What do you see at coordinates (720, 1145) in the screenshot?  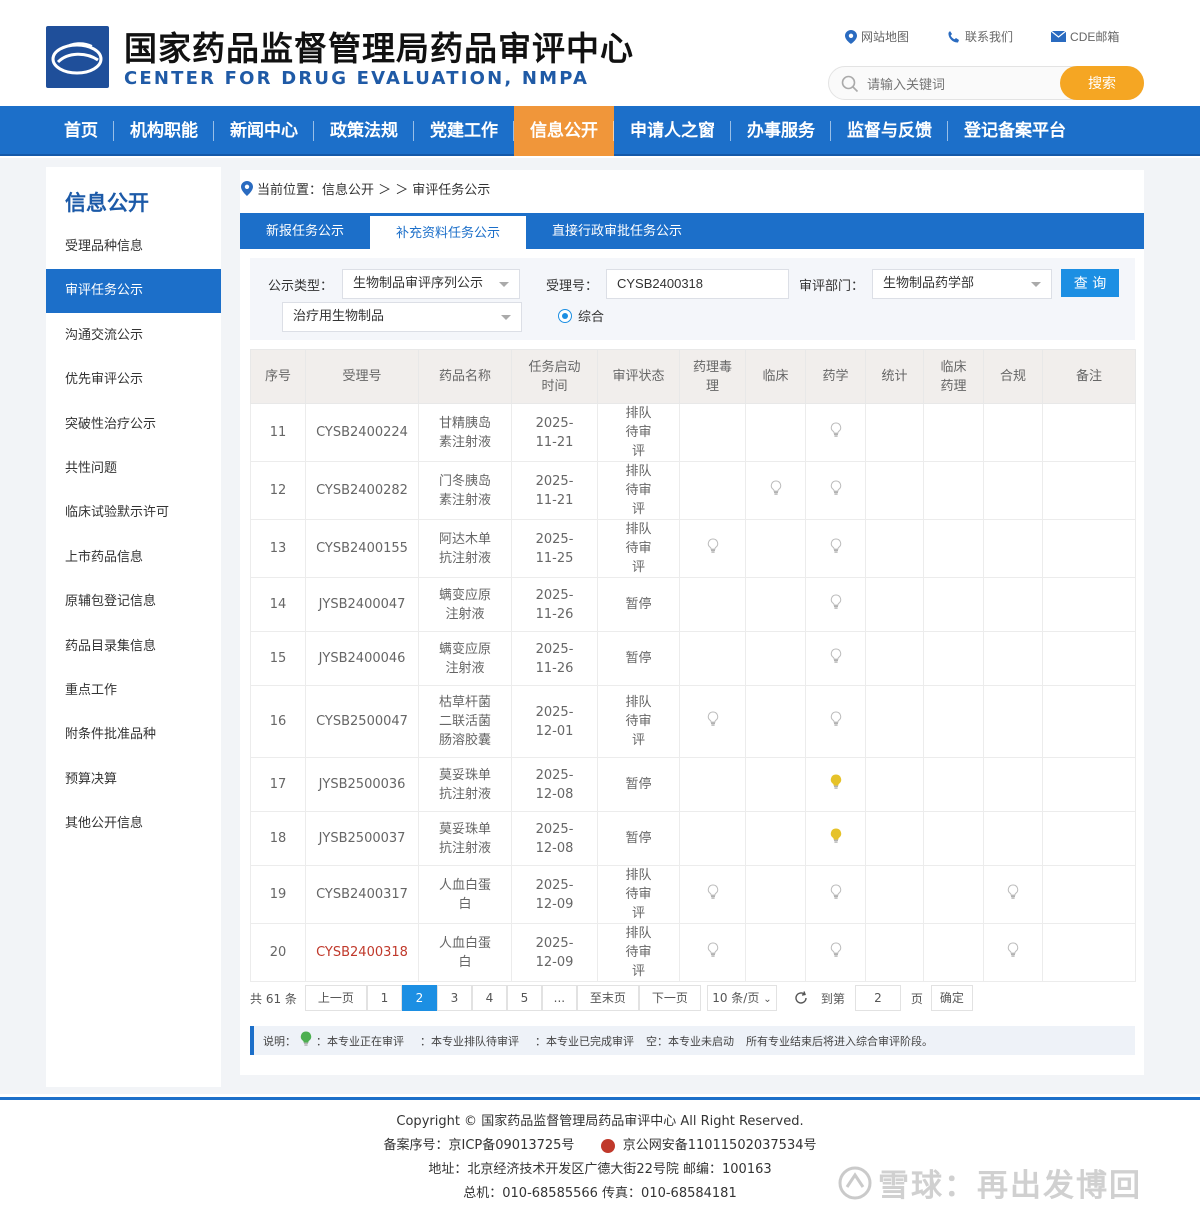 I see `footer-police: 京公网安备11011502037534号` at bounding box center [720, 1145].